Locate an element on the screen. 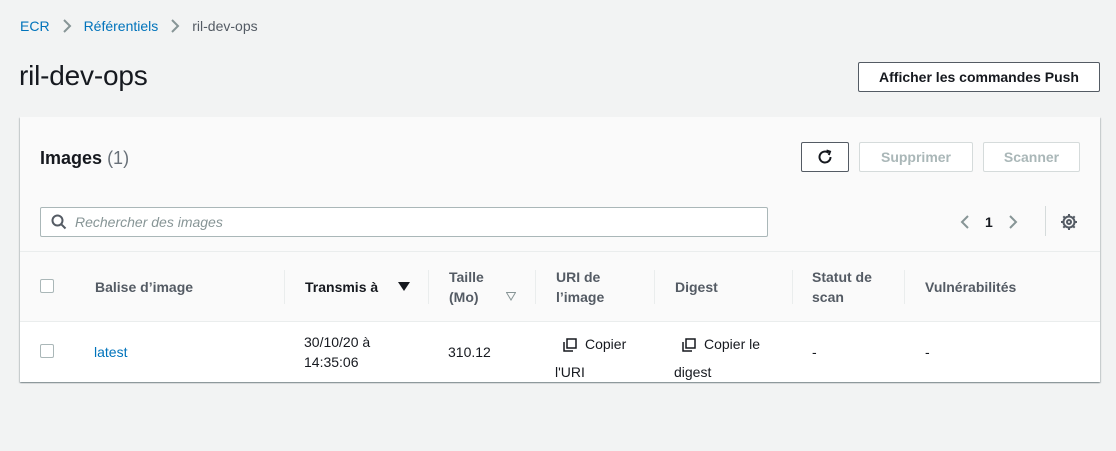 The width and height of the screenshot is (1116, 451). delete-button: Supprimer is located at coordinates (916, 157).